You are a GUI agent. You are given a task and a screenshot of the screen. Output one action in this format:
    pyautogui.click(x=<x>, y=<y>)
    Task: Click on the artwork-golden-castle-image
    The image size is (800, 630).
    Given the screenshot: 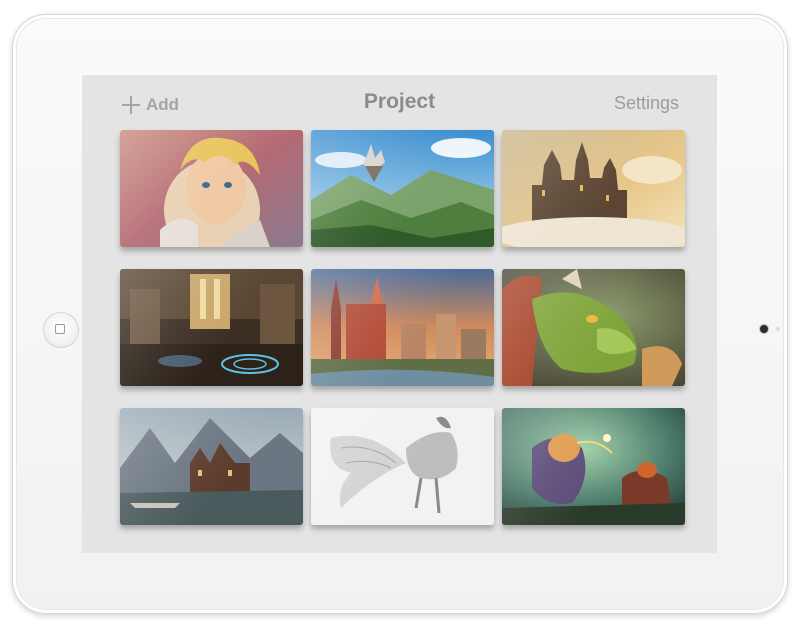 What is the action you would take?
    pyautogui.click(x=593, y=188)
    